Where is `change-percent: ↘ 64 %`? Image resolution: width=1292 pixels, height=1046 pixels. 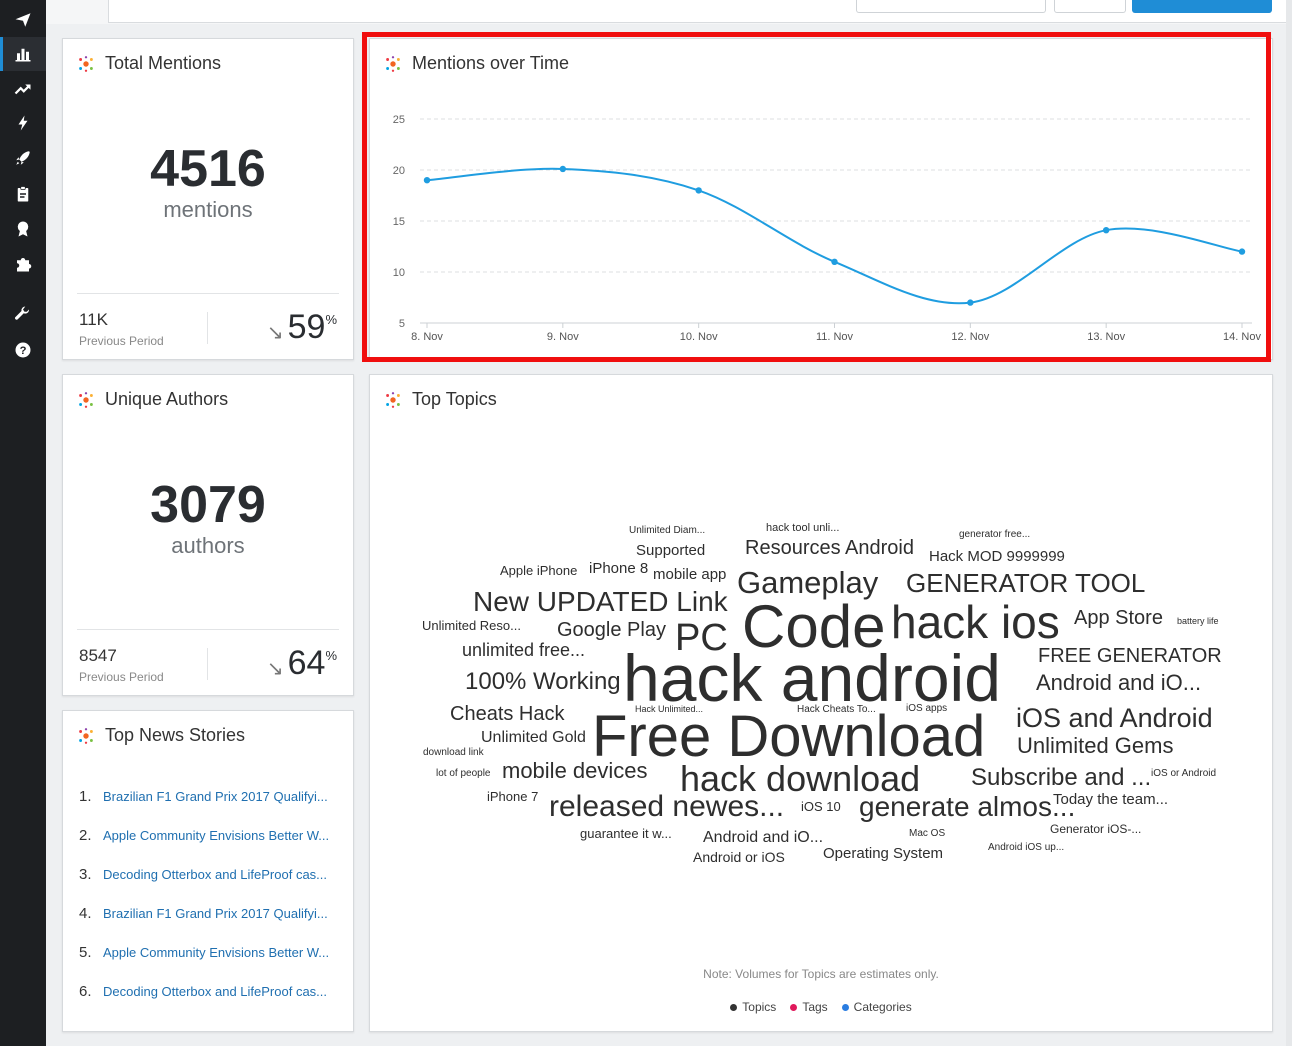 change-percent: ↘ 64 % is located at coordinates (302, 663).